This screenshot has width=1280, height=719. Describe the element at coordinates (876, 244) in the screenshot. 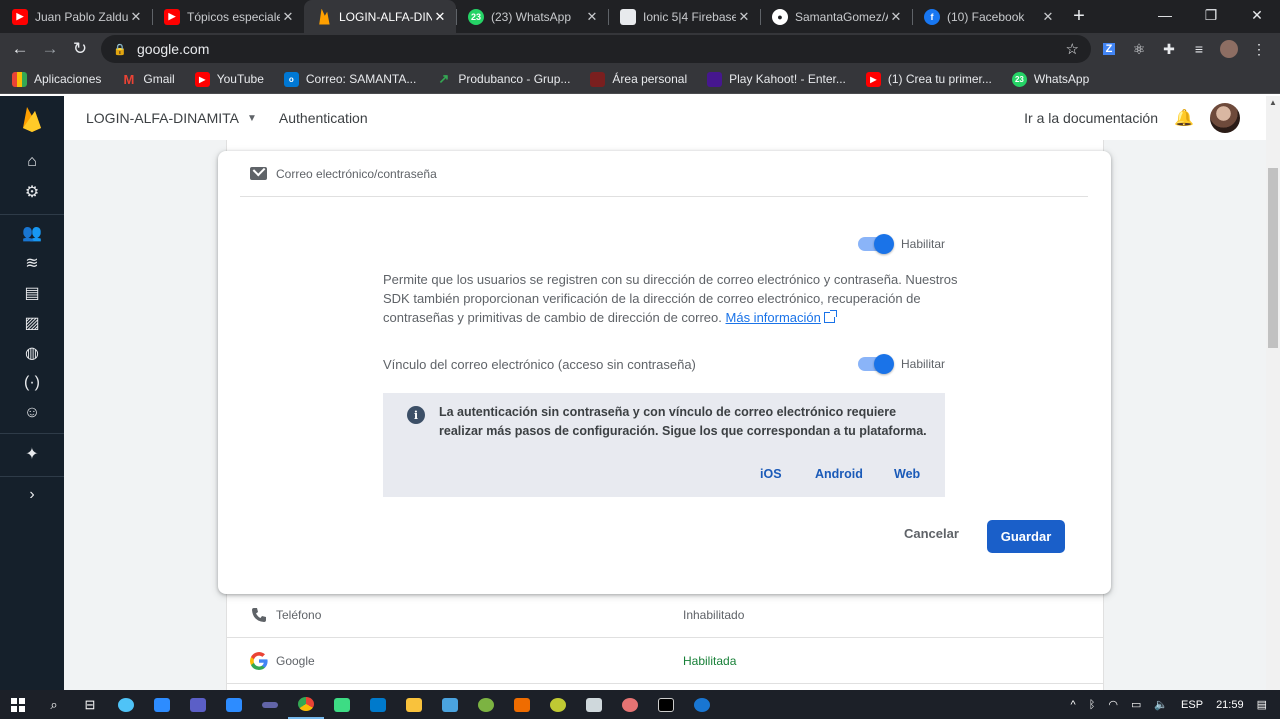

I see `enable-email-toggle` at that location.